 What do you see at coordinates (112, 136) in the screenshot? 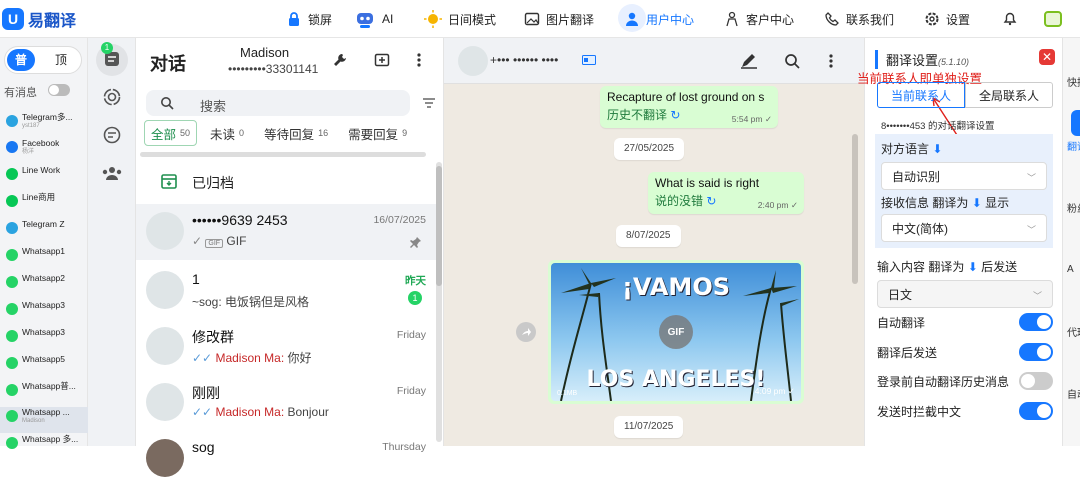
I see `channels-rail-button` at bounding box center [112, 136].